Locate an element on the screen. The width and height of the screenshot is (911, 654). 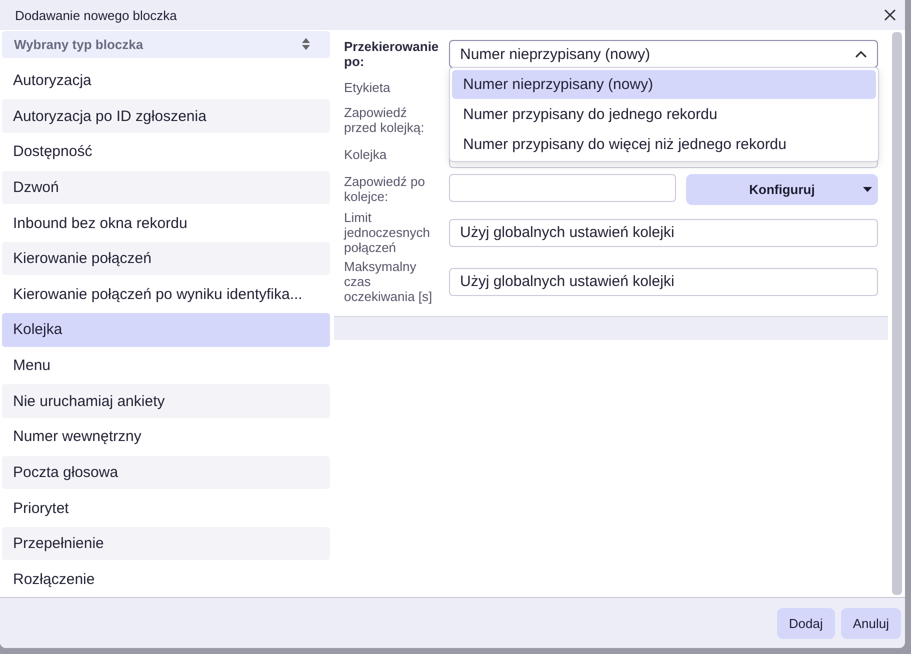
field-label: Zapowiedź przed kolejką: is located at coordinates (385, 120).